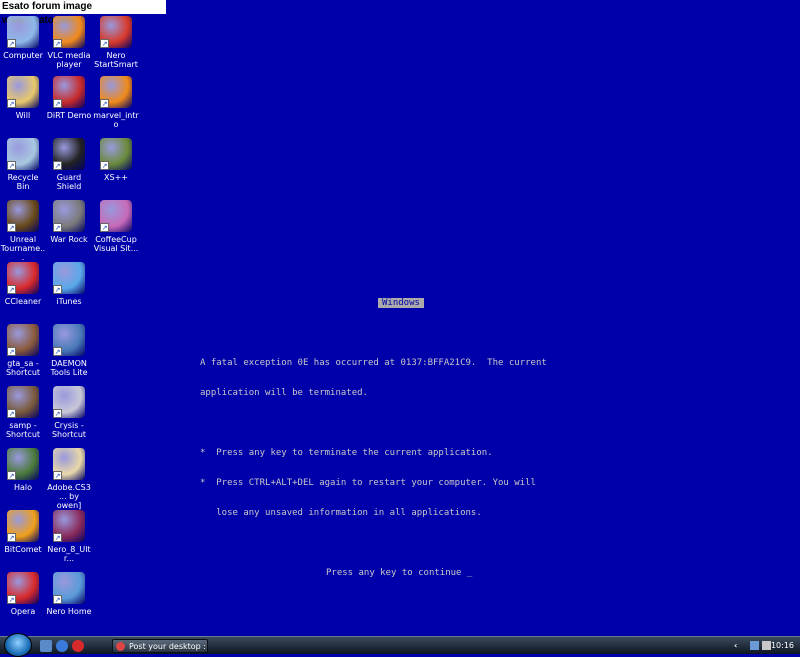 This screenshot has height=657, width=800. I want to click on coffeecup-icon: ↗, so click(116, 216).